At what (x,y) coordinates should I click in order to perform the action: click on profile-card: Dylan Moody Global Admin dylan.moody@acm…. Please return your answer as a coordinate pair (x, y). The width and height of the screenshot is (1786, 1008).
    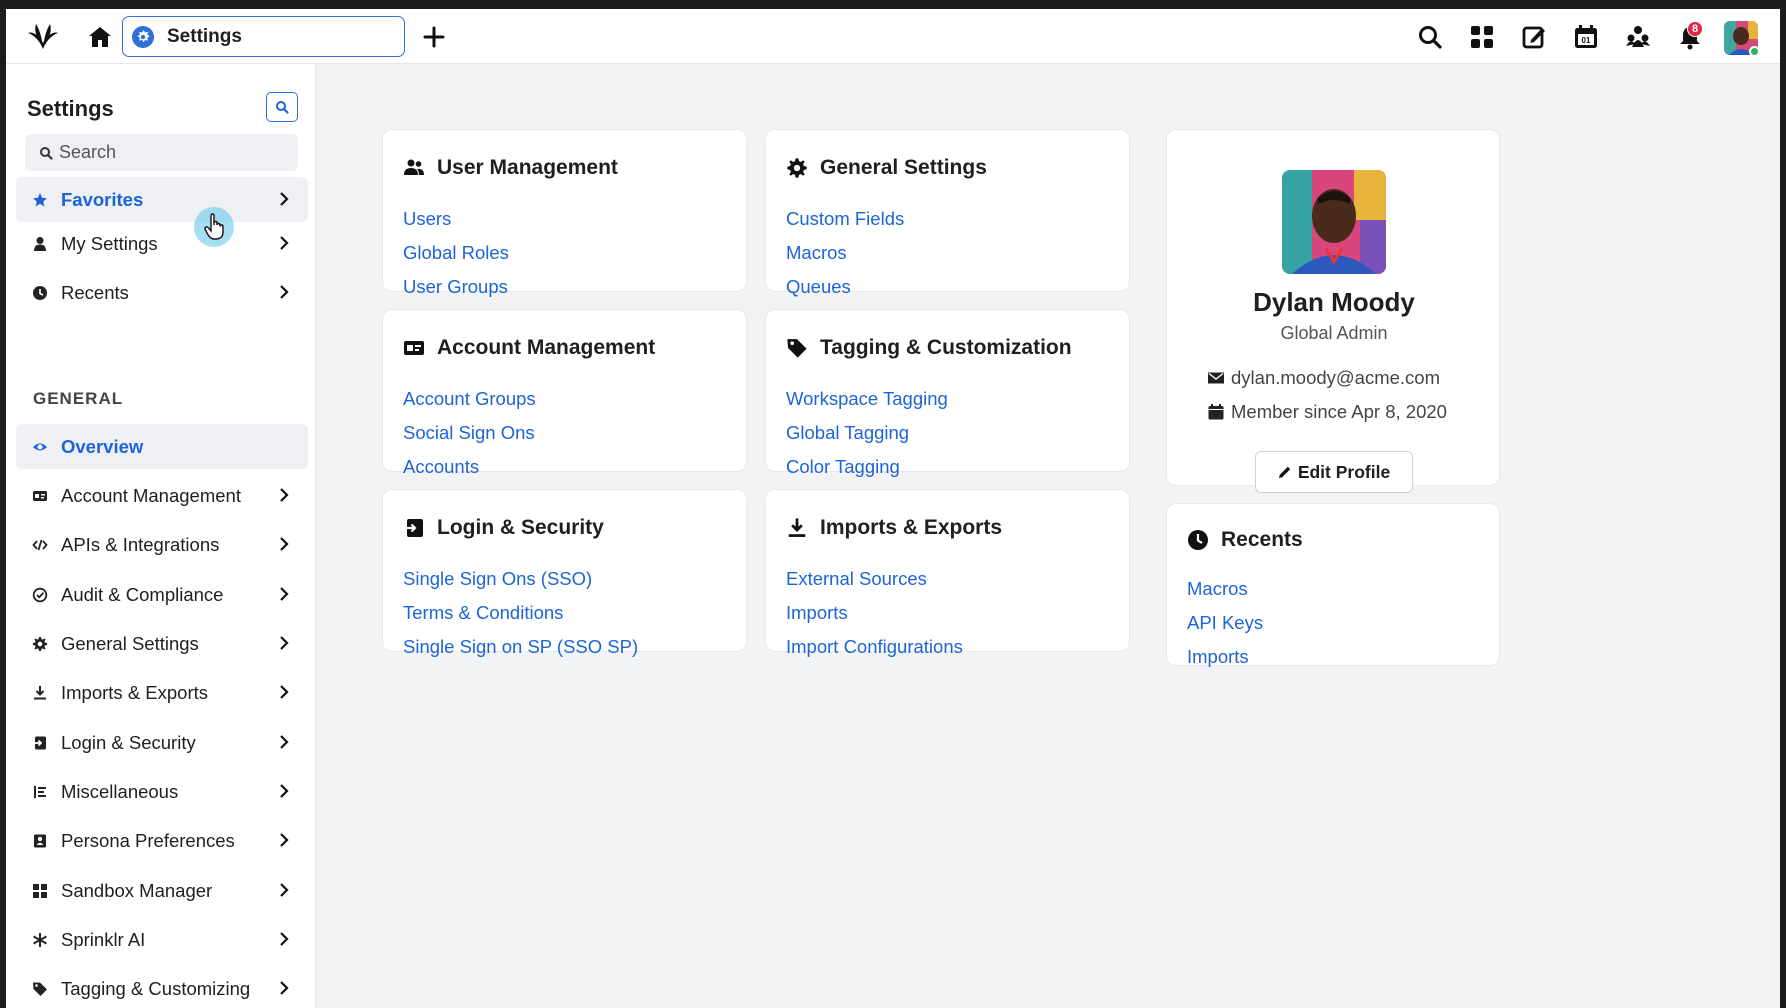
    Looking at the image, I should click on (1333, 311).